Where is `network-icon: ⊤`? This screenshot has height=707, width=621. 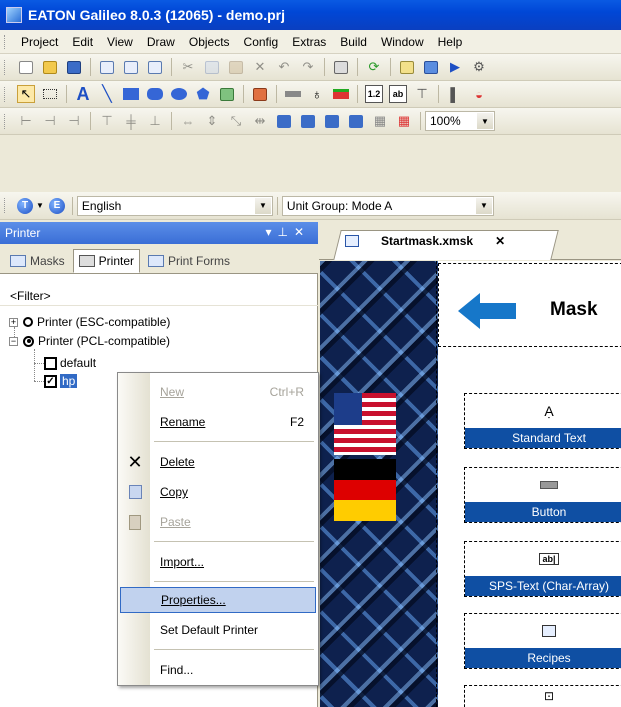
network-icon: ⊤ is located at coordinates (422, 94).